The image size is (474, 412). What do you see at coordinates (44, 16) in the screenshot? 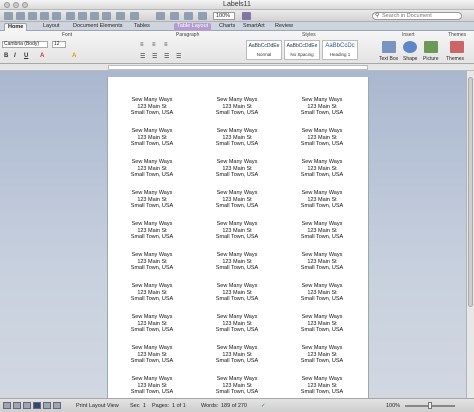
I see `save-icon` at bounding box center [44, 16].